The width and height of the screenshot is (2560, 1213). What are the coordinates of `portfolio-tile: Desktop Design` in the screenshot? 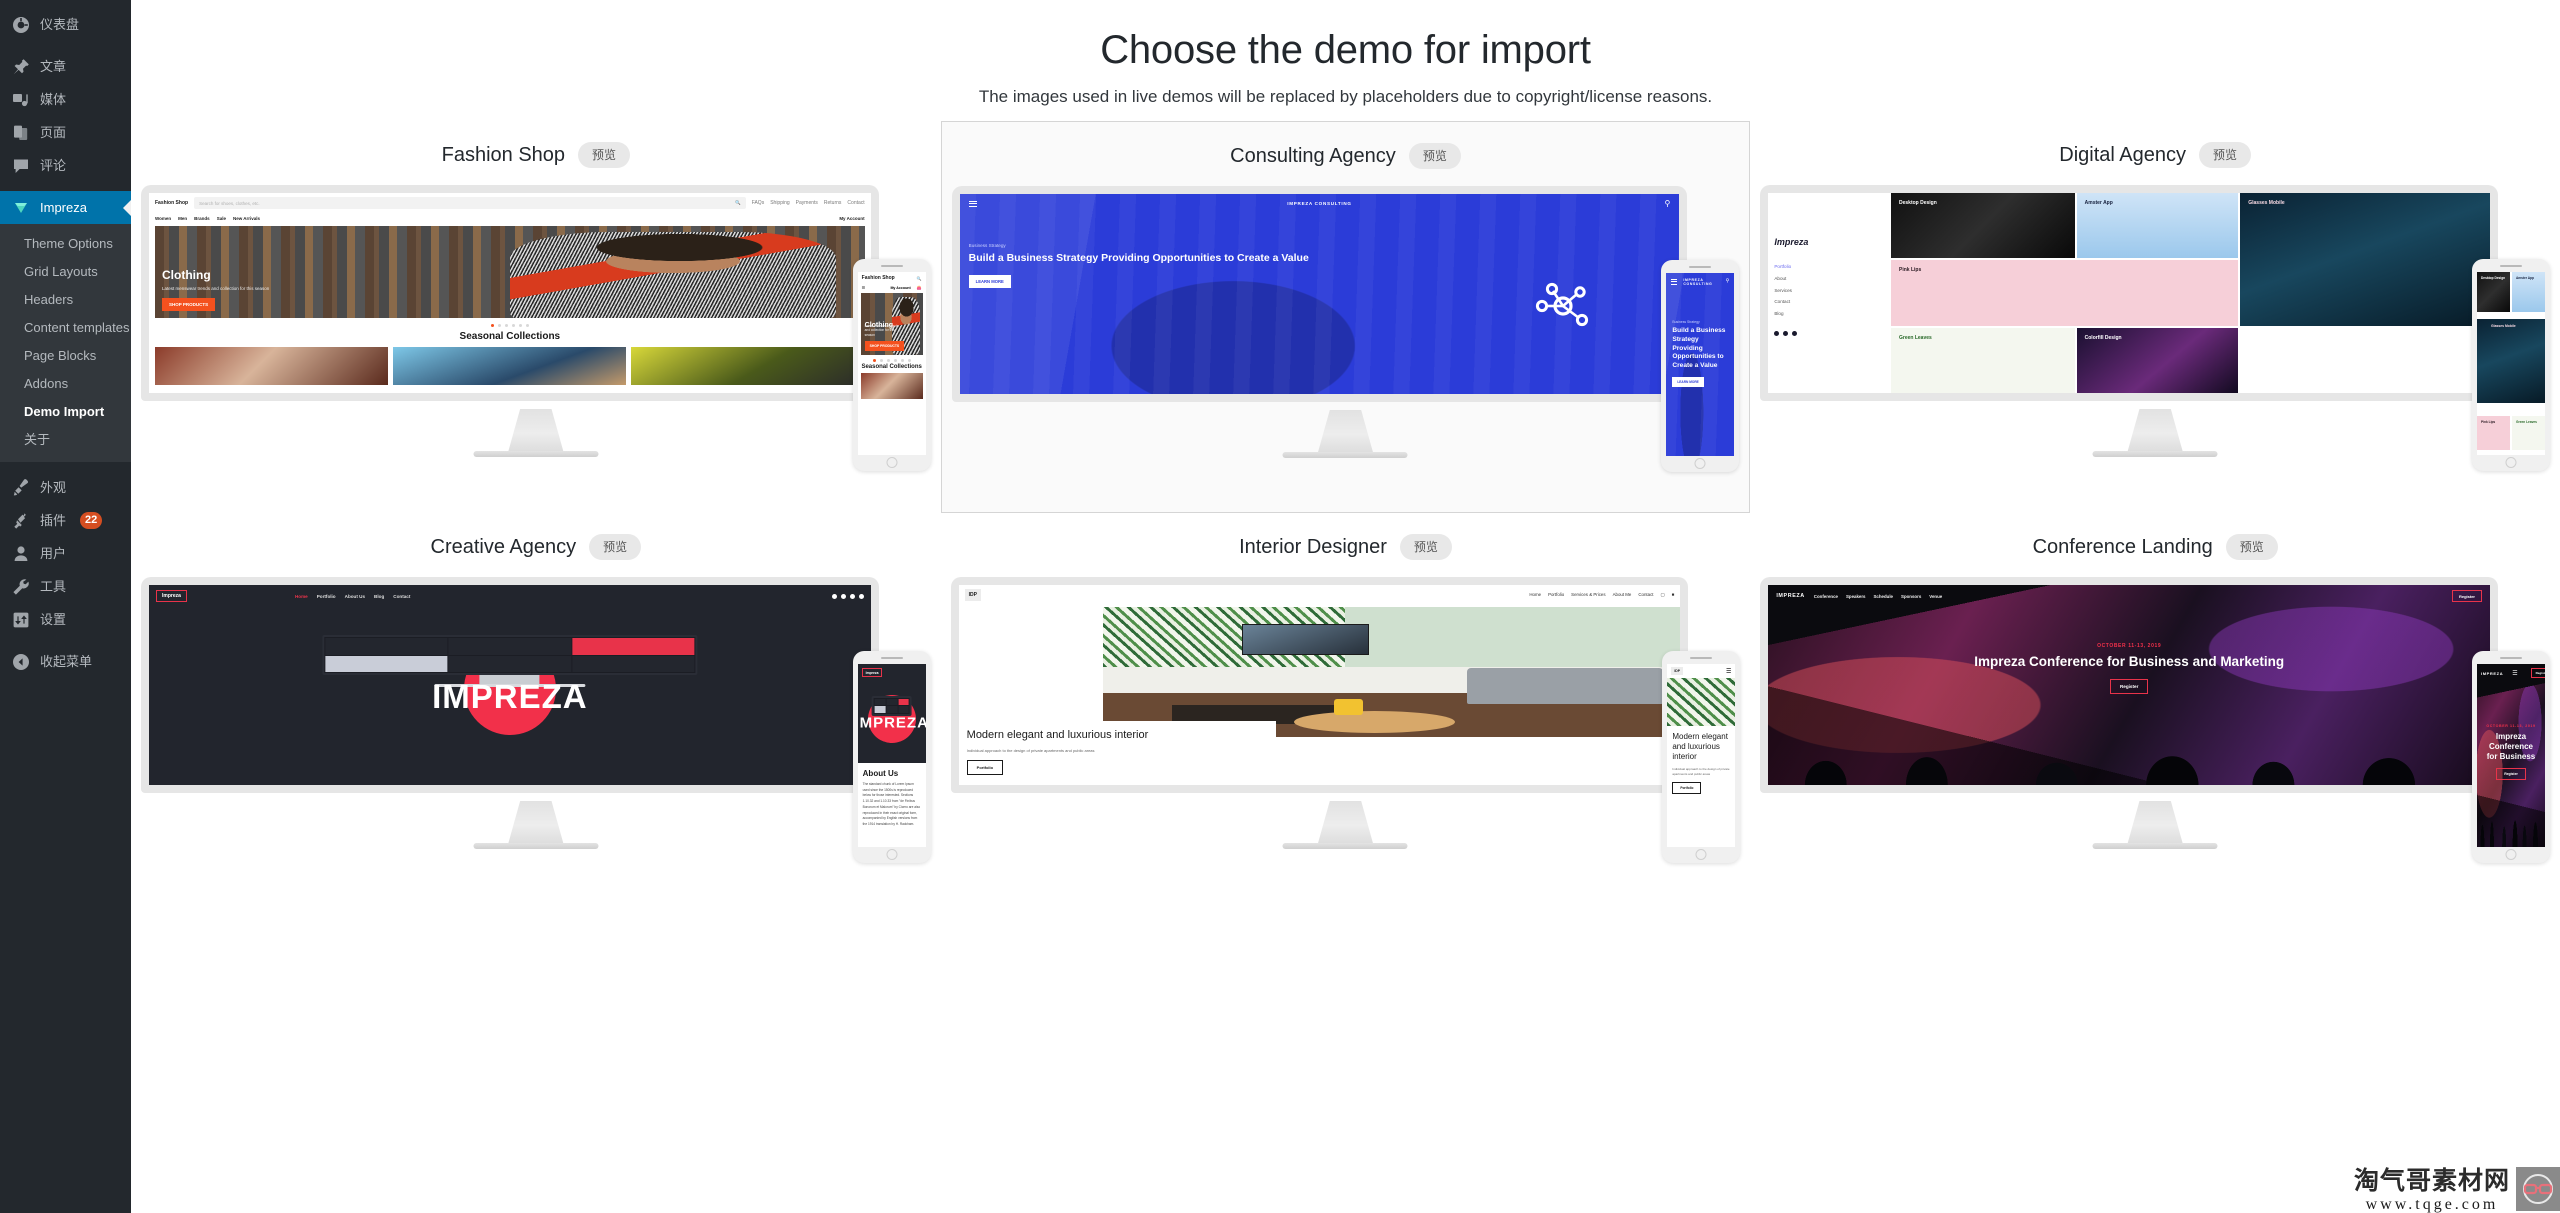 It's located at (1983, 226).